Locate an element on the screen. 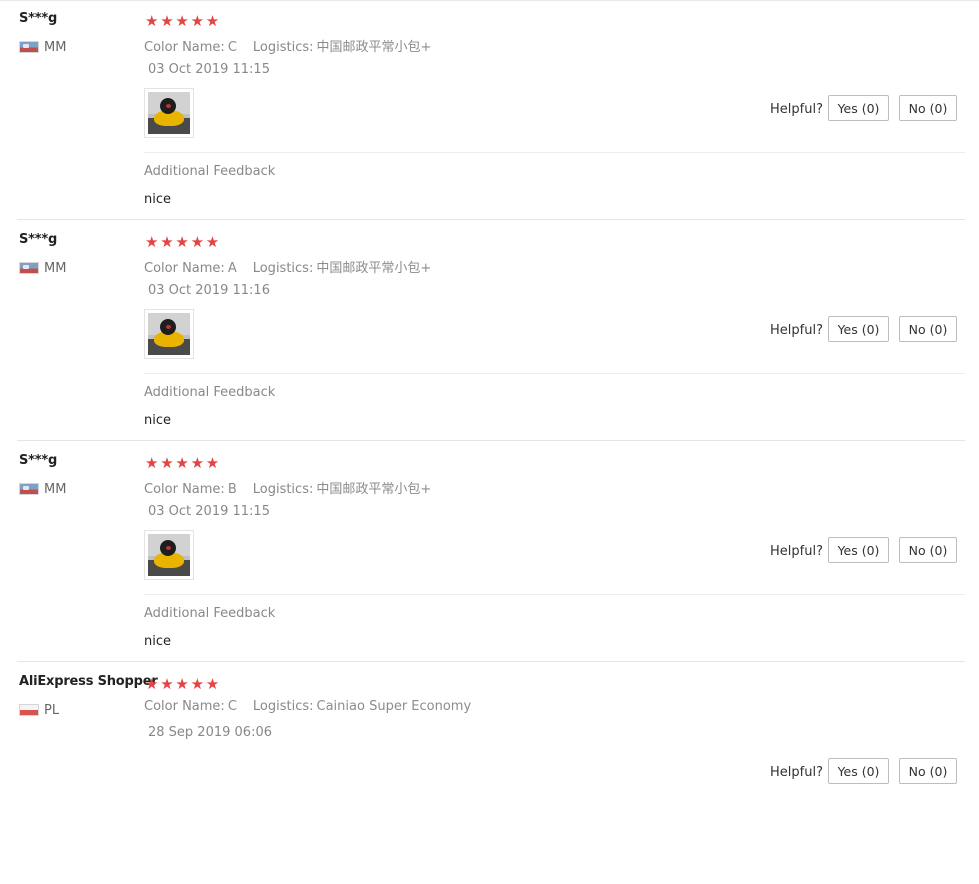  logistics-value: Cainiao Super Economy is located at coordinates (394, 706).